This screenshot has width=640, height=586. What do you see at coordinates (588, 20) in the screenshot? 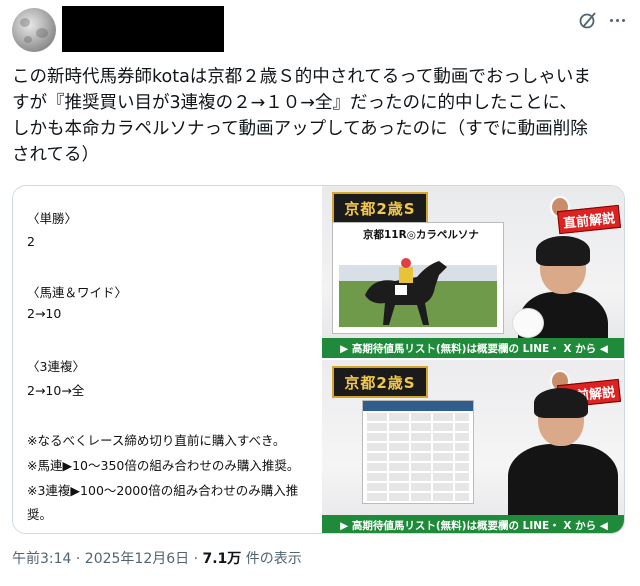
I see `grok-icon` at bounding box center [588, 20].